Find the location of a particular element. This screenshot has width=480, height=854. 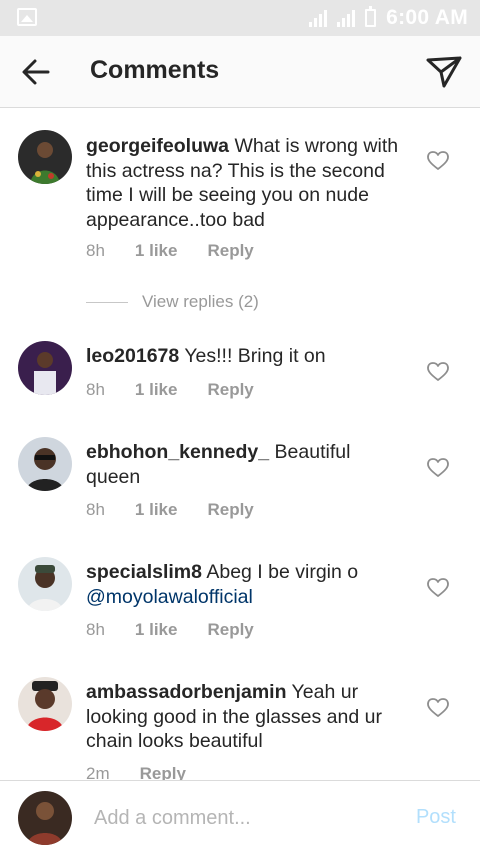

comment-text: leo201678 Yes!!! Bring it on is located at coordinates (246, 356).